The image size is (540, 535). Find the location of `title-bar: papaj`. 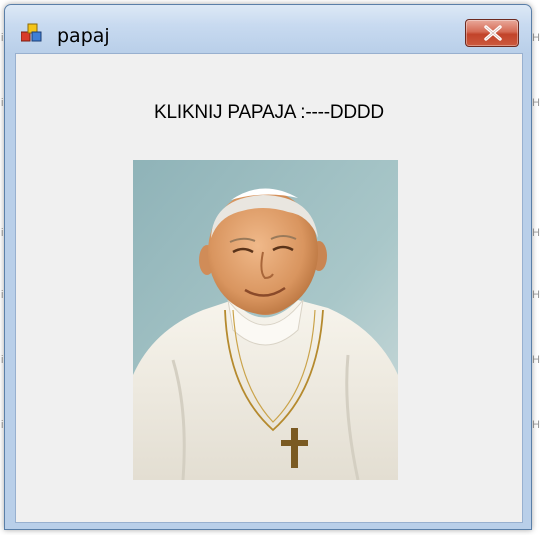

title-bar: papaj is located at coordinates (268, 29).